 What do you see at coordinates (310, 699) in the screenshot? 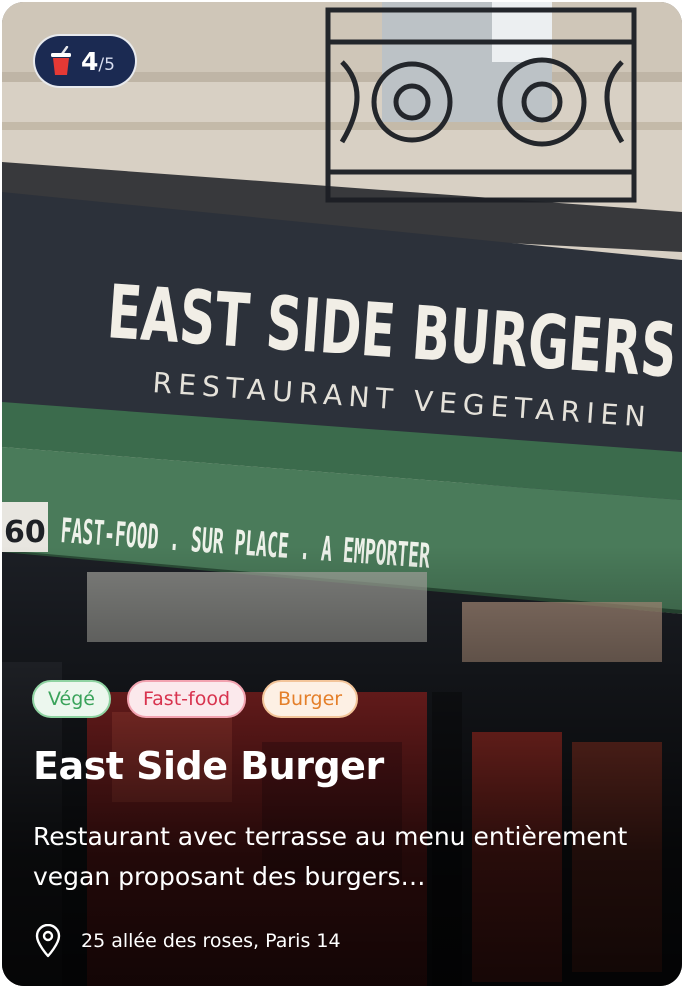
I see `tag-burger: Burger` at bounding box center [310, 699].